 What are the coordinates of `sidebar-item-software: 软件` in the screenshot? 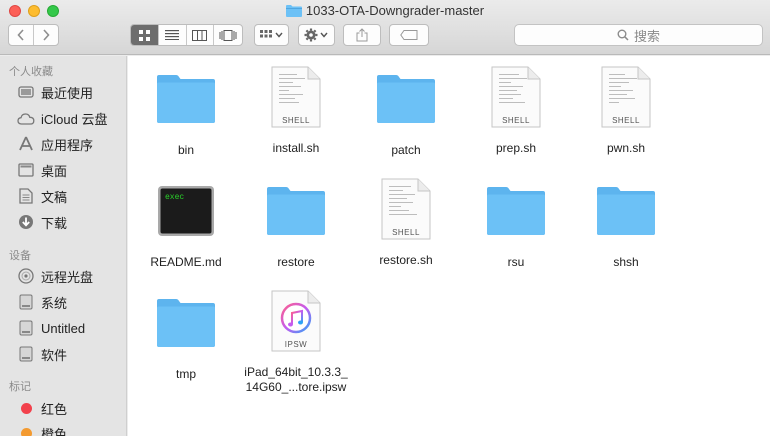 It's located at (42, 354).